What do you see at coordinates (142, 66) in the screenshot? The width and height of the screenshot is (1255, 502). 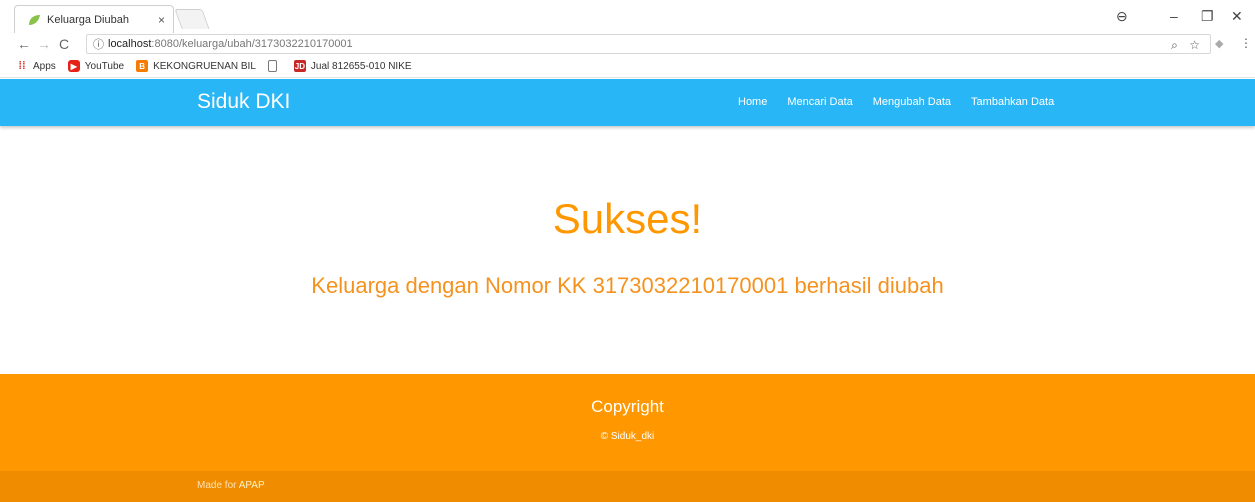 I see `blogger-icon: B` at bounding box center [142, 66].